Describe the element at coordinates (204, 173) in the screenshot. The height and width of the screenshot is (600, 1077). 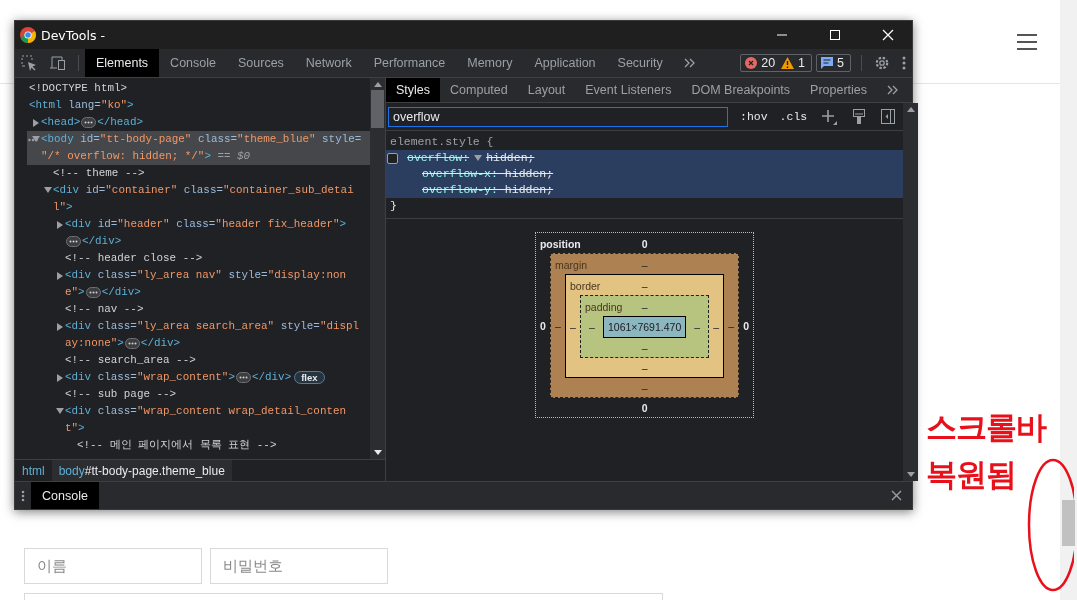
I see `tree-row: <!-- theme -->` at that location.